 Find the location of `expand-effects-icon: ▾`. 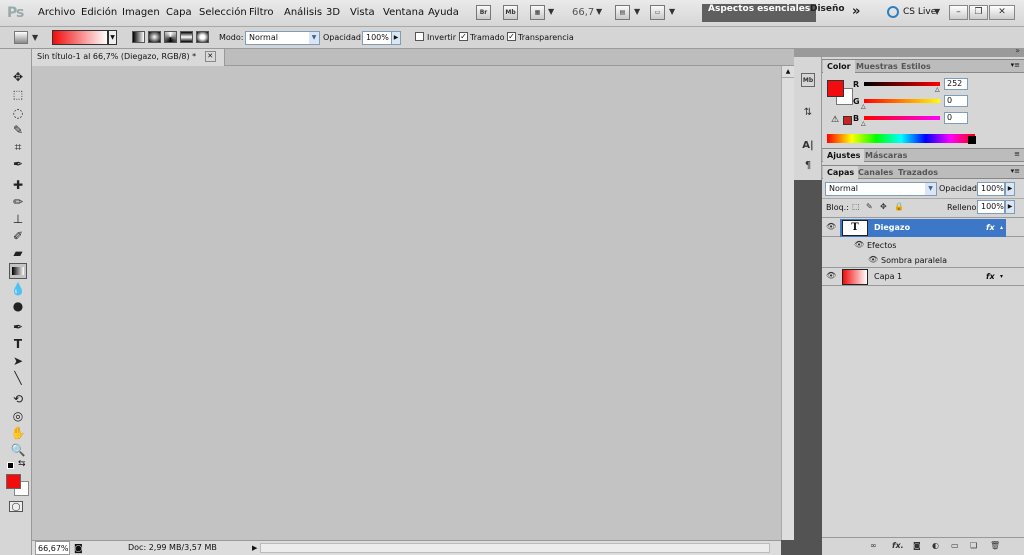

expand-effects-icon: ▾ is located at coordinates (1001, 277).